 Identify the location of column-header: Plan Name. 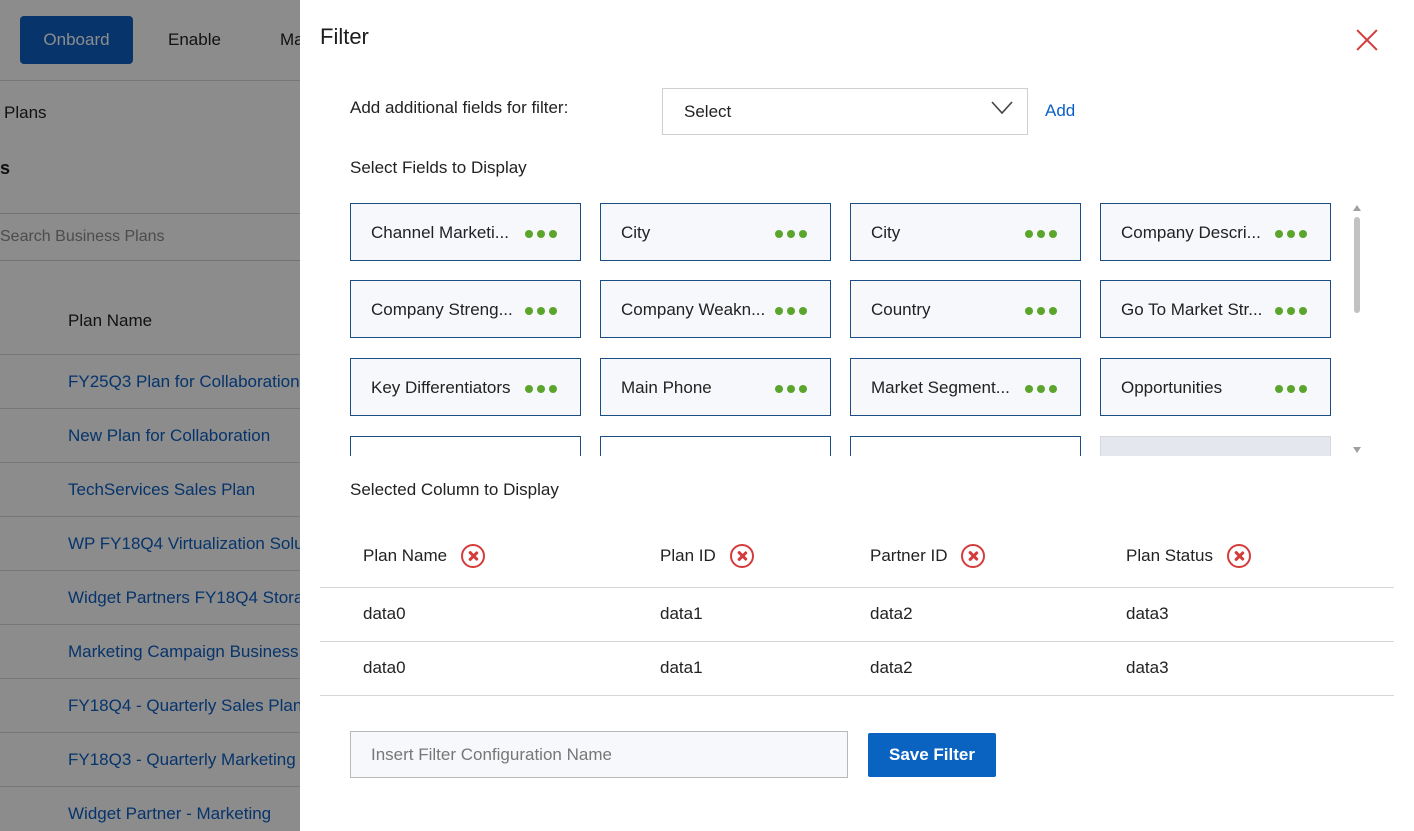
(424, 556).